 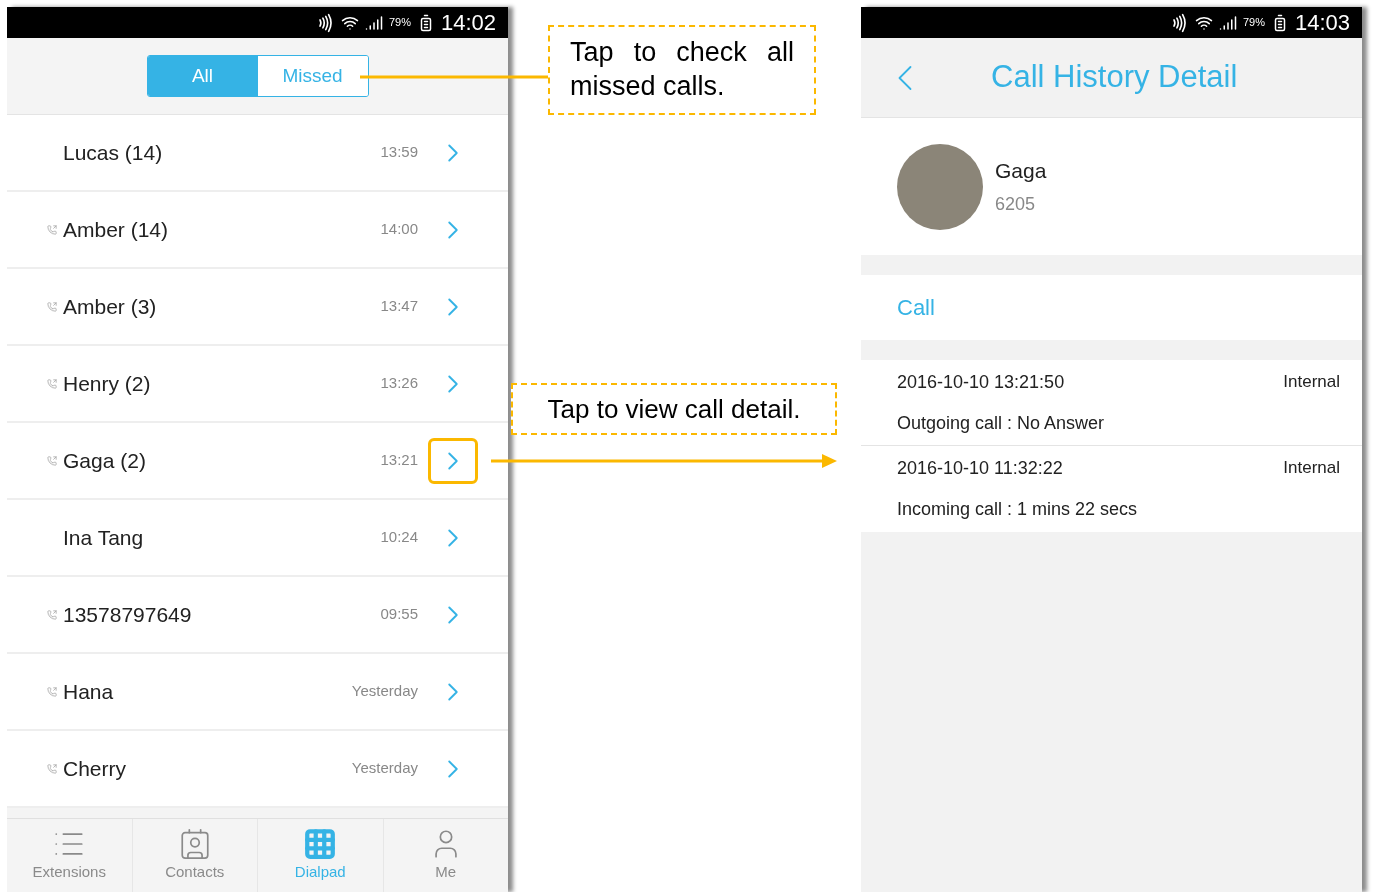 What do you see at coordinates (468, 23) in the screenshot?
I see `clock: 14:02` at bounding box center [468, 23].